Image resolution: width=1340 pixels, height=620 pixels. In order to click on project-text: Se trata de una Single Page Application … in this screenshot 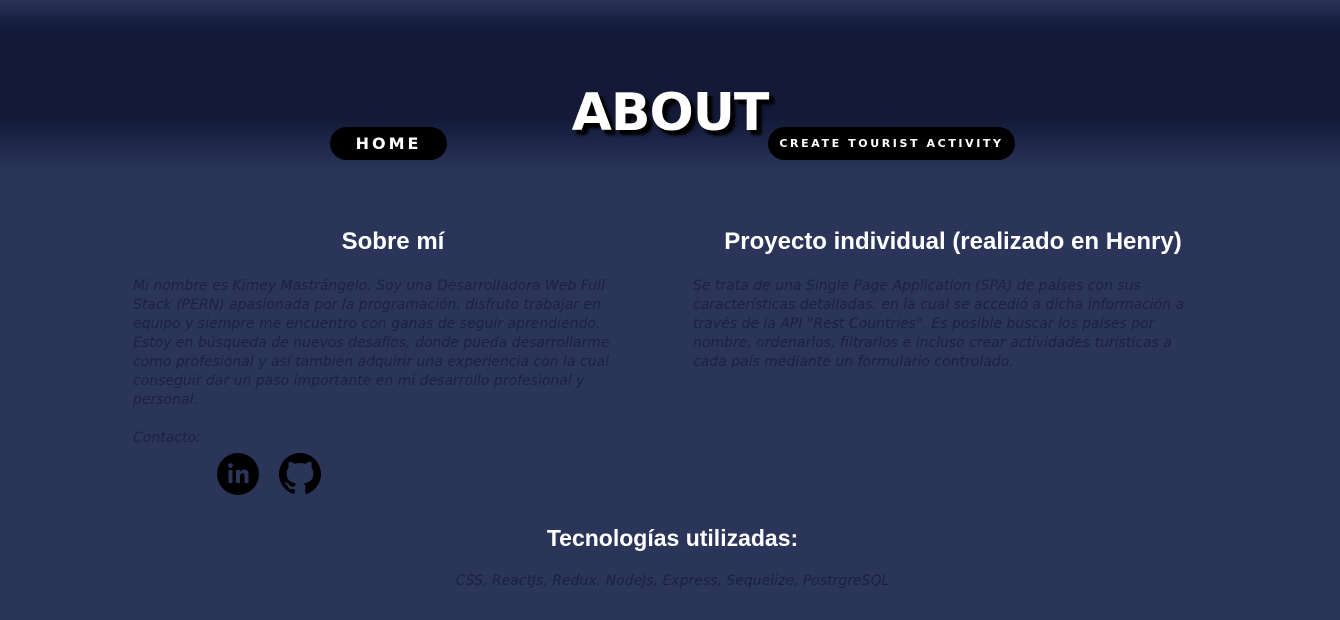, I will do `click(939, 324)`.